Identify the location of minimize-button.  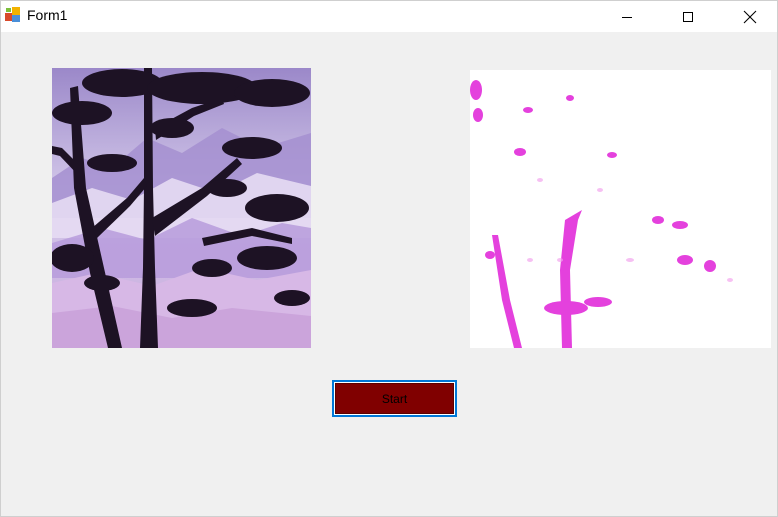
(627, 16).